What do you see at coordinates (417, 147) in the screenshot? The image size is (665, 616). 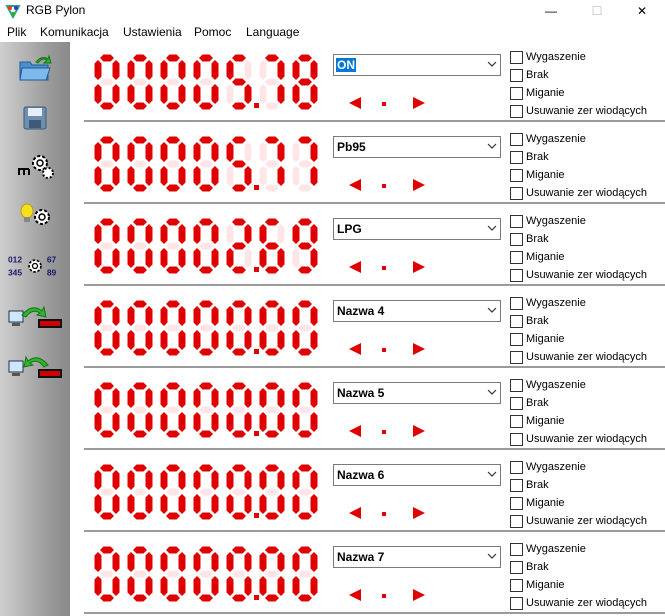 I see `name-select: Pb95` at bounding box center [417, 147].